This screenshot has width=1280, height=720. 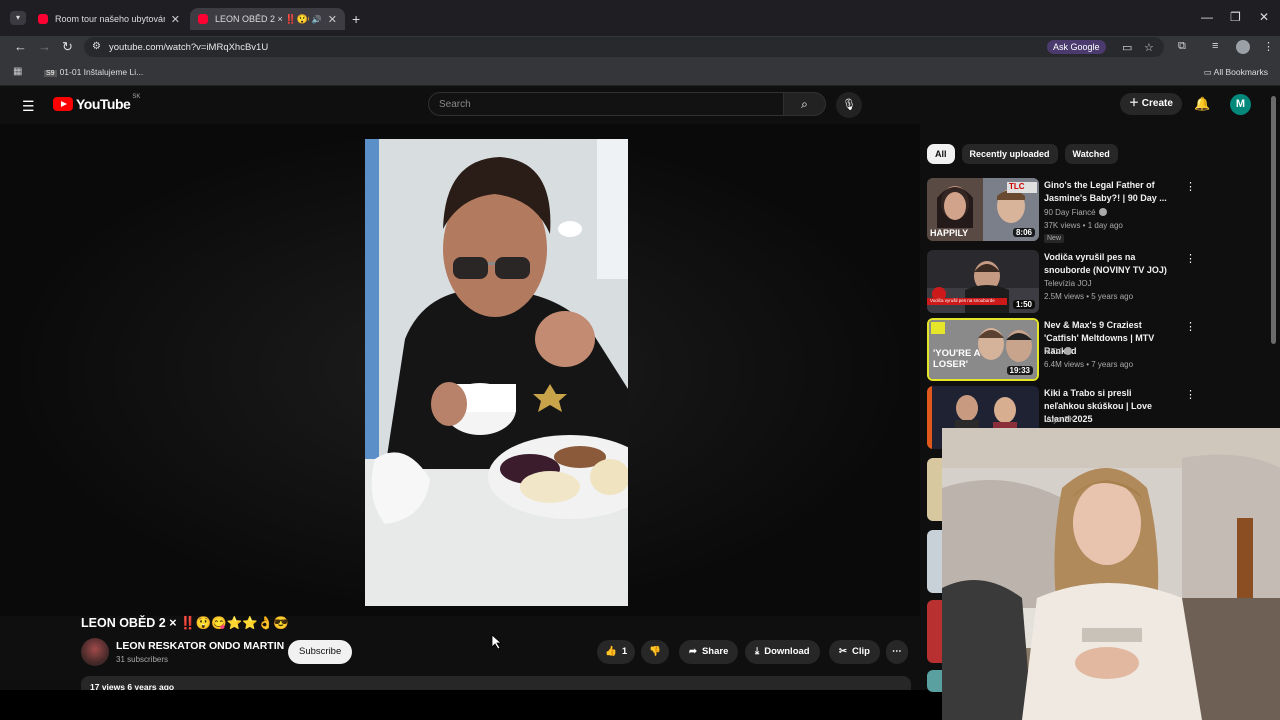 I want to click on channel-label: 90 Day Fiancé, so click(x=1070, y=212).